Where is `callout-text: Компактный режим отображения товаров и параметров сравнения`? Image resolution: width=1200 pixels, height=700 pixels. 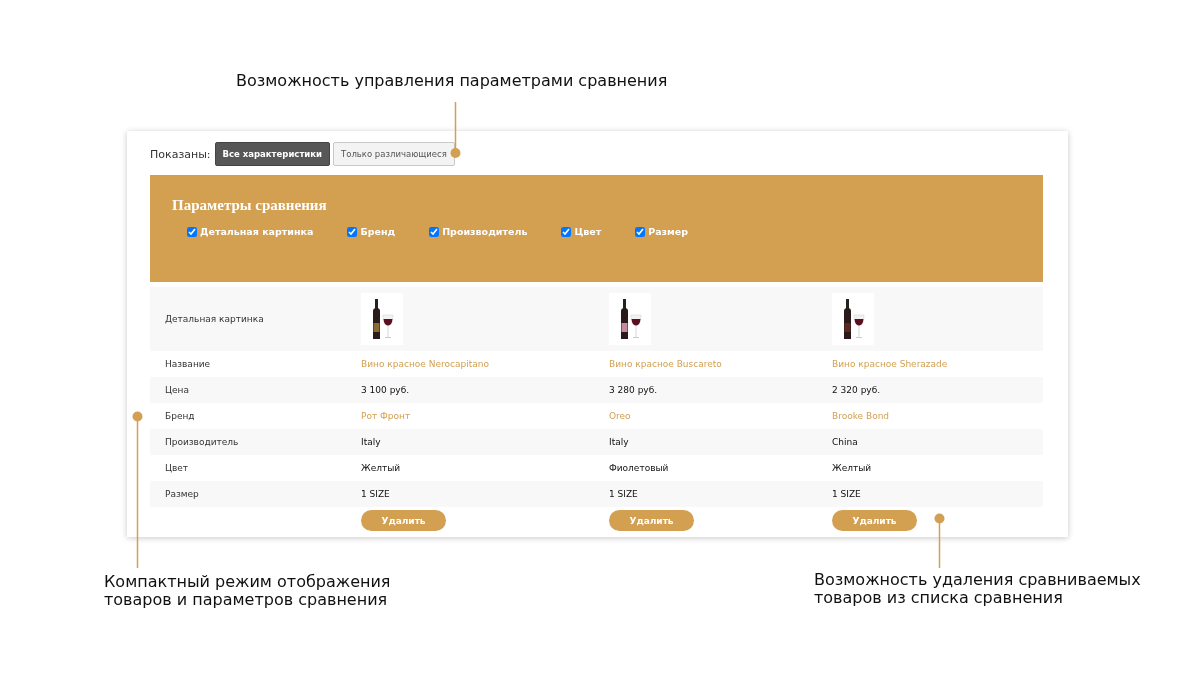 callout-text: Компактный режим отображения товаров и параметров сравнения is located at coordinates (248, 591).